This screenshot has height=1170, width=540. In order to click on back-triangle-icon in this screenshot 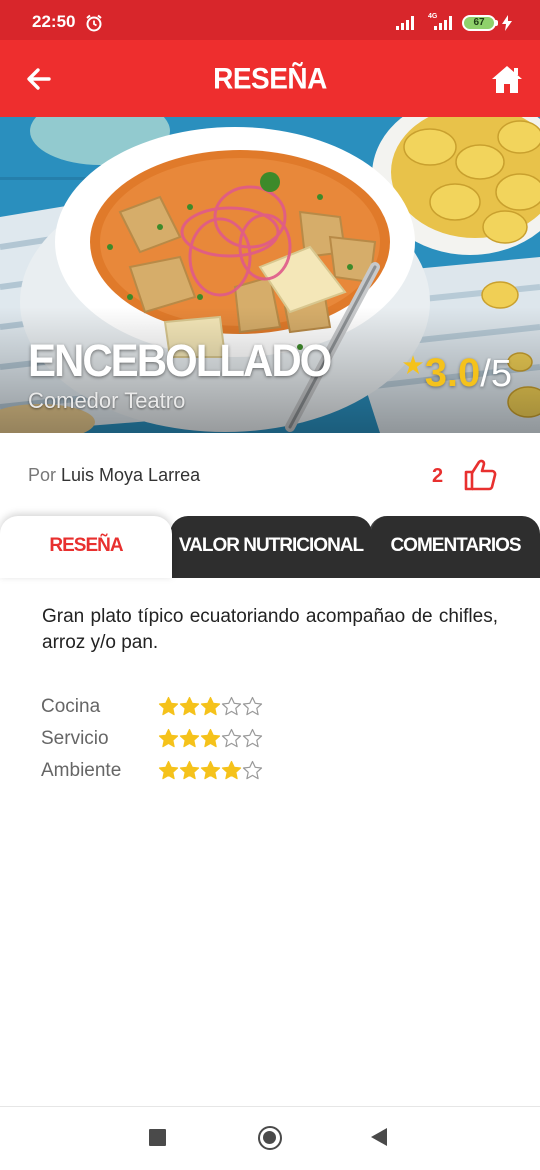, I will do `click(379, 1137)`.